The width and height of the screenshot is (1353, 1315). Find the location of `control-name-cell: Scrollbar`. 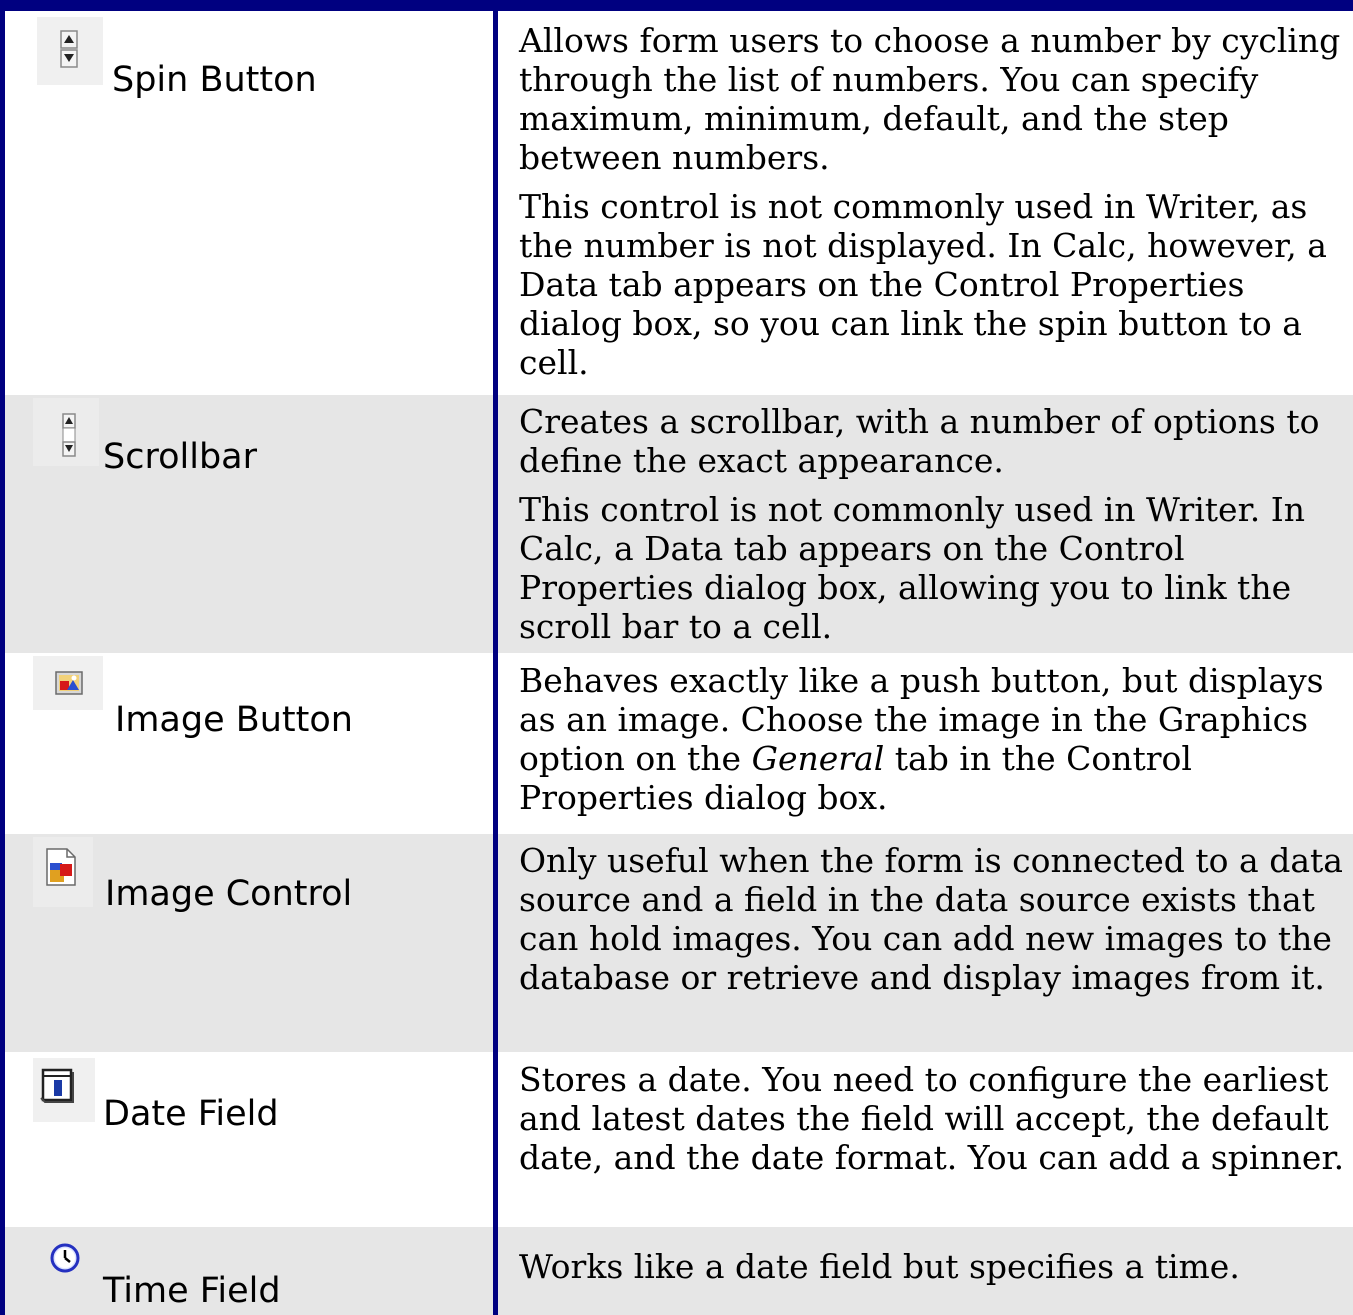

control-name-cell: Scrollbar is located at coordinates (249, 524).